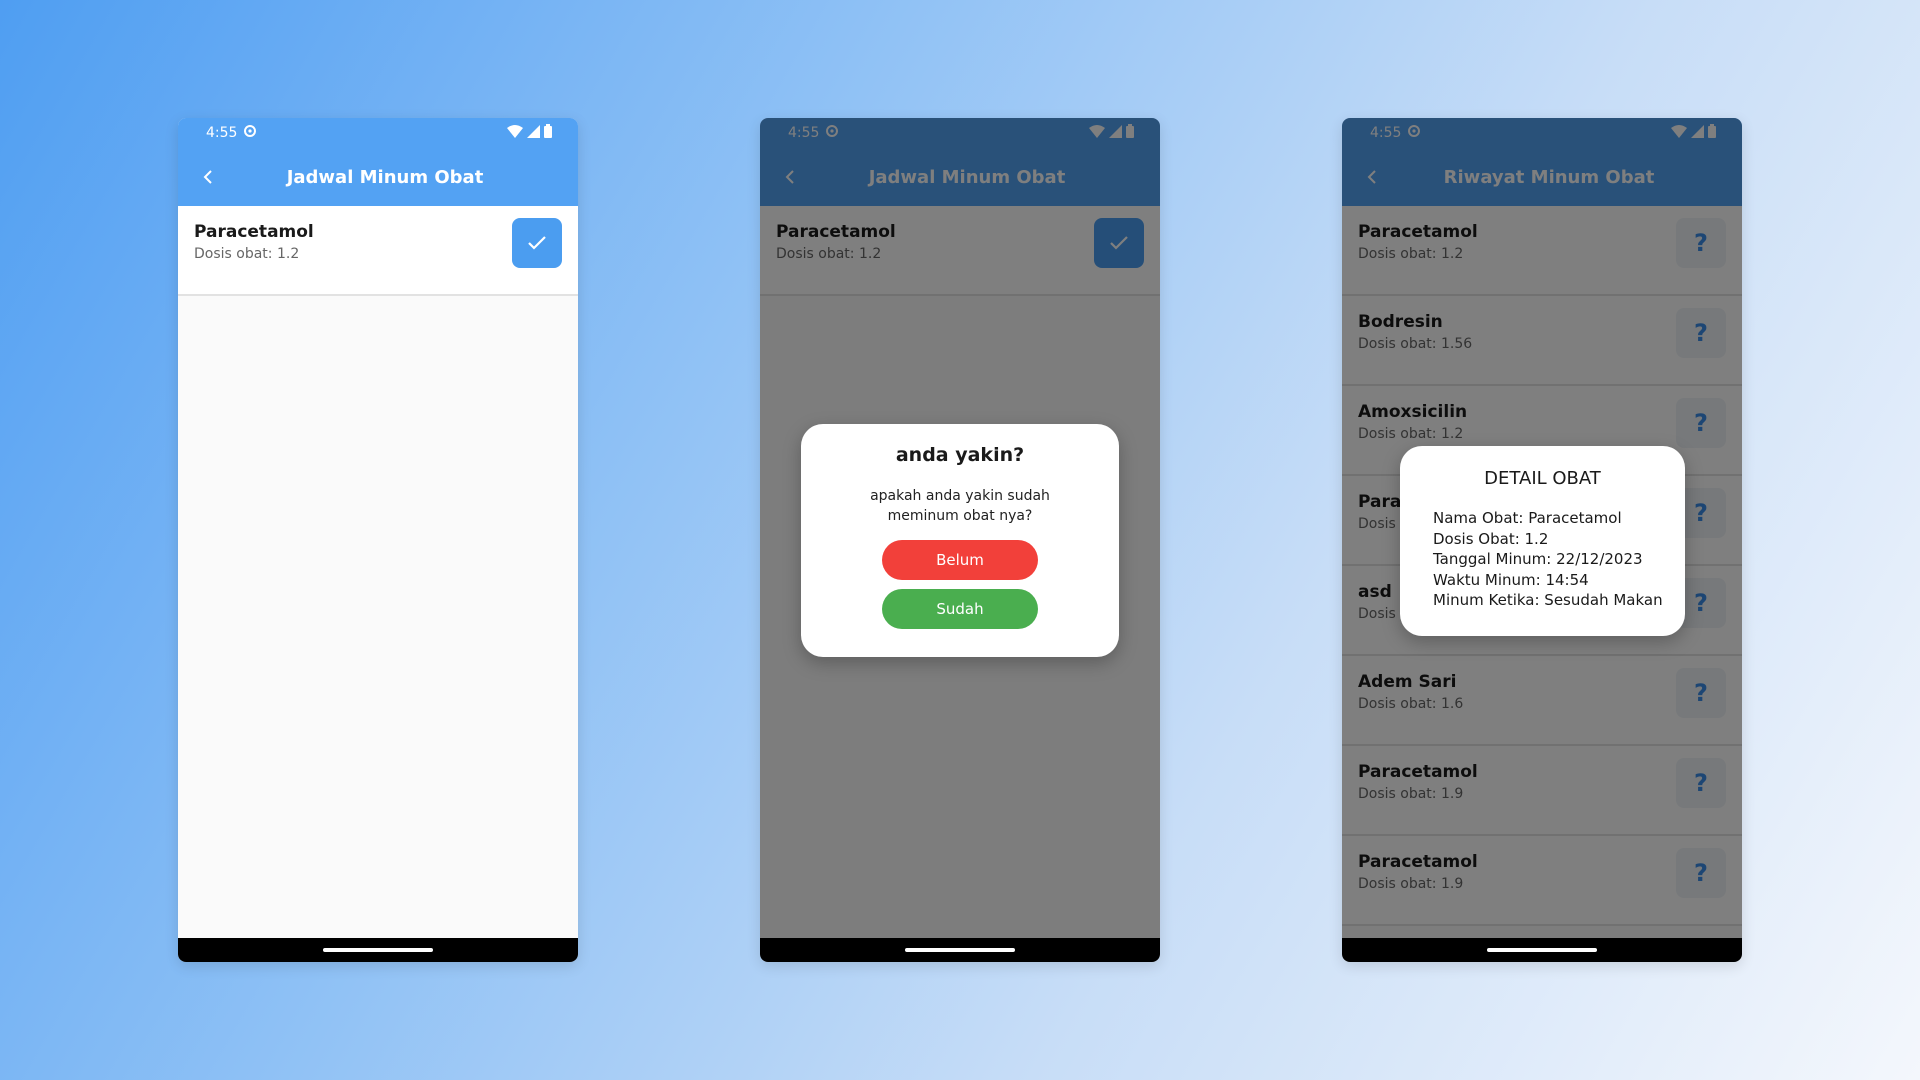 The height and width of the screenshot is (1080, 1920). I want to click on sudah-button: Sudah, so click(960, 609).